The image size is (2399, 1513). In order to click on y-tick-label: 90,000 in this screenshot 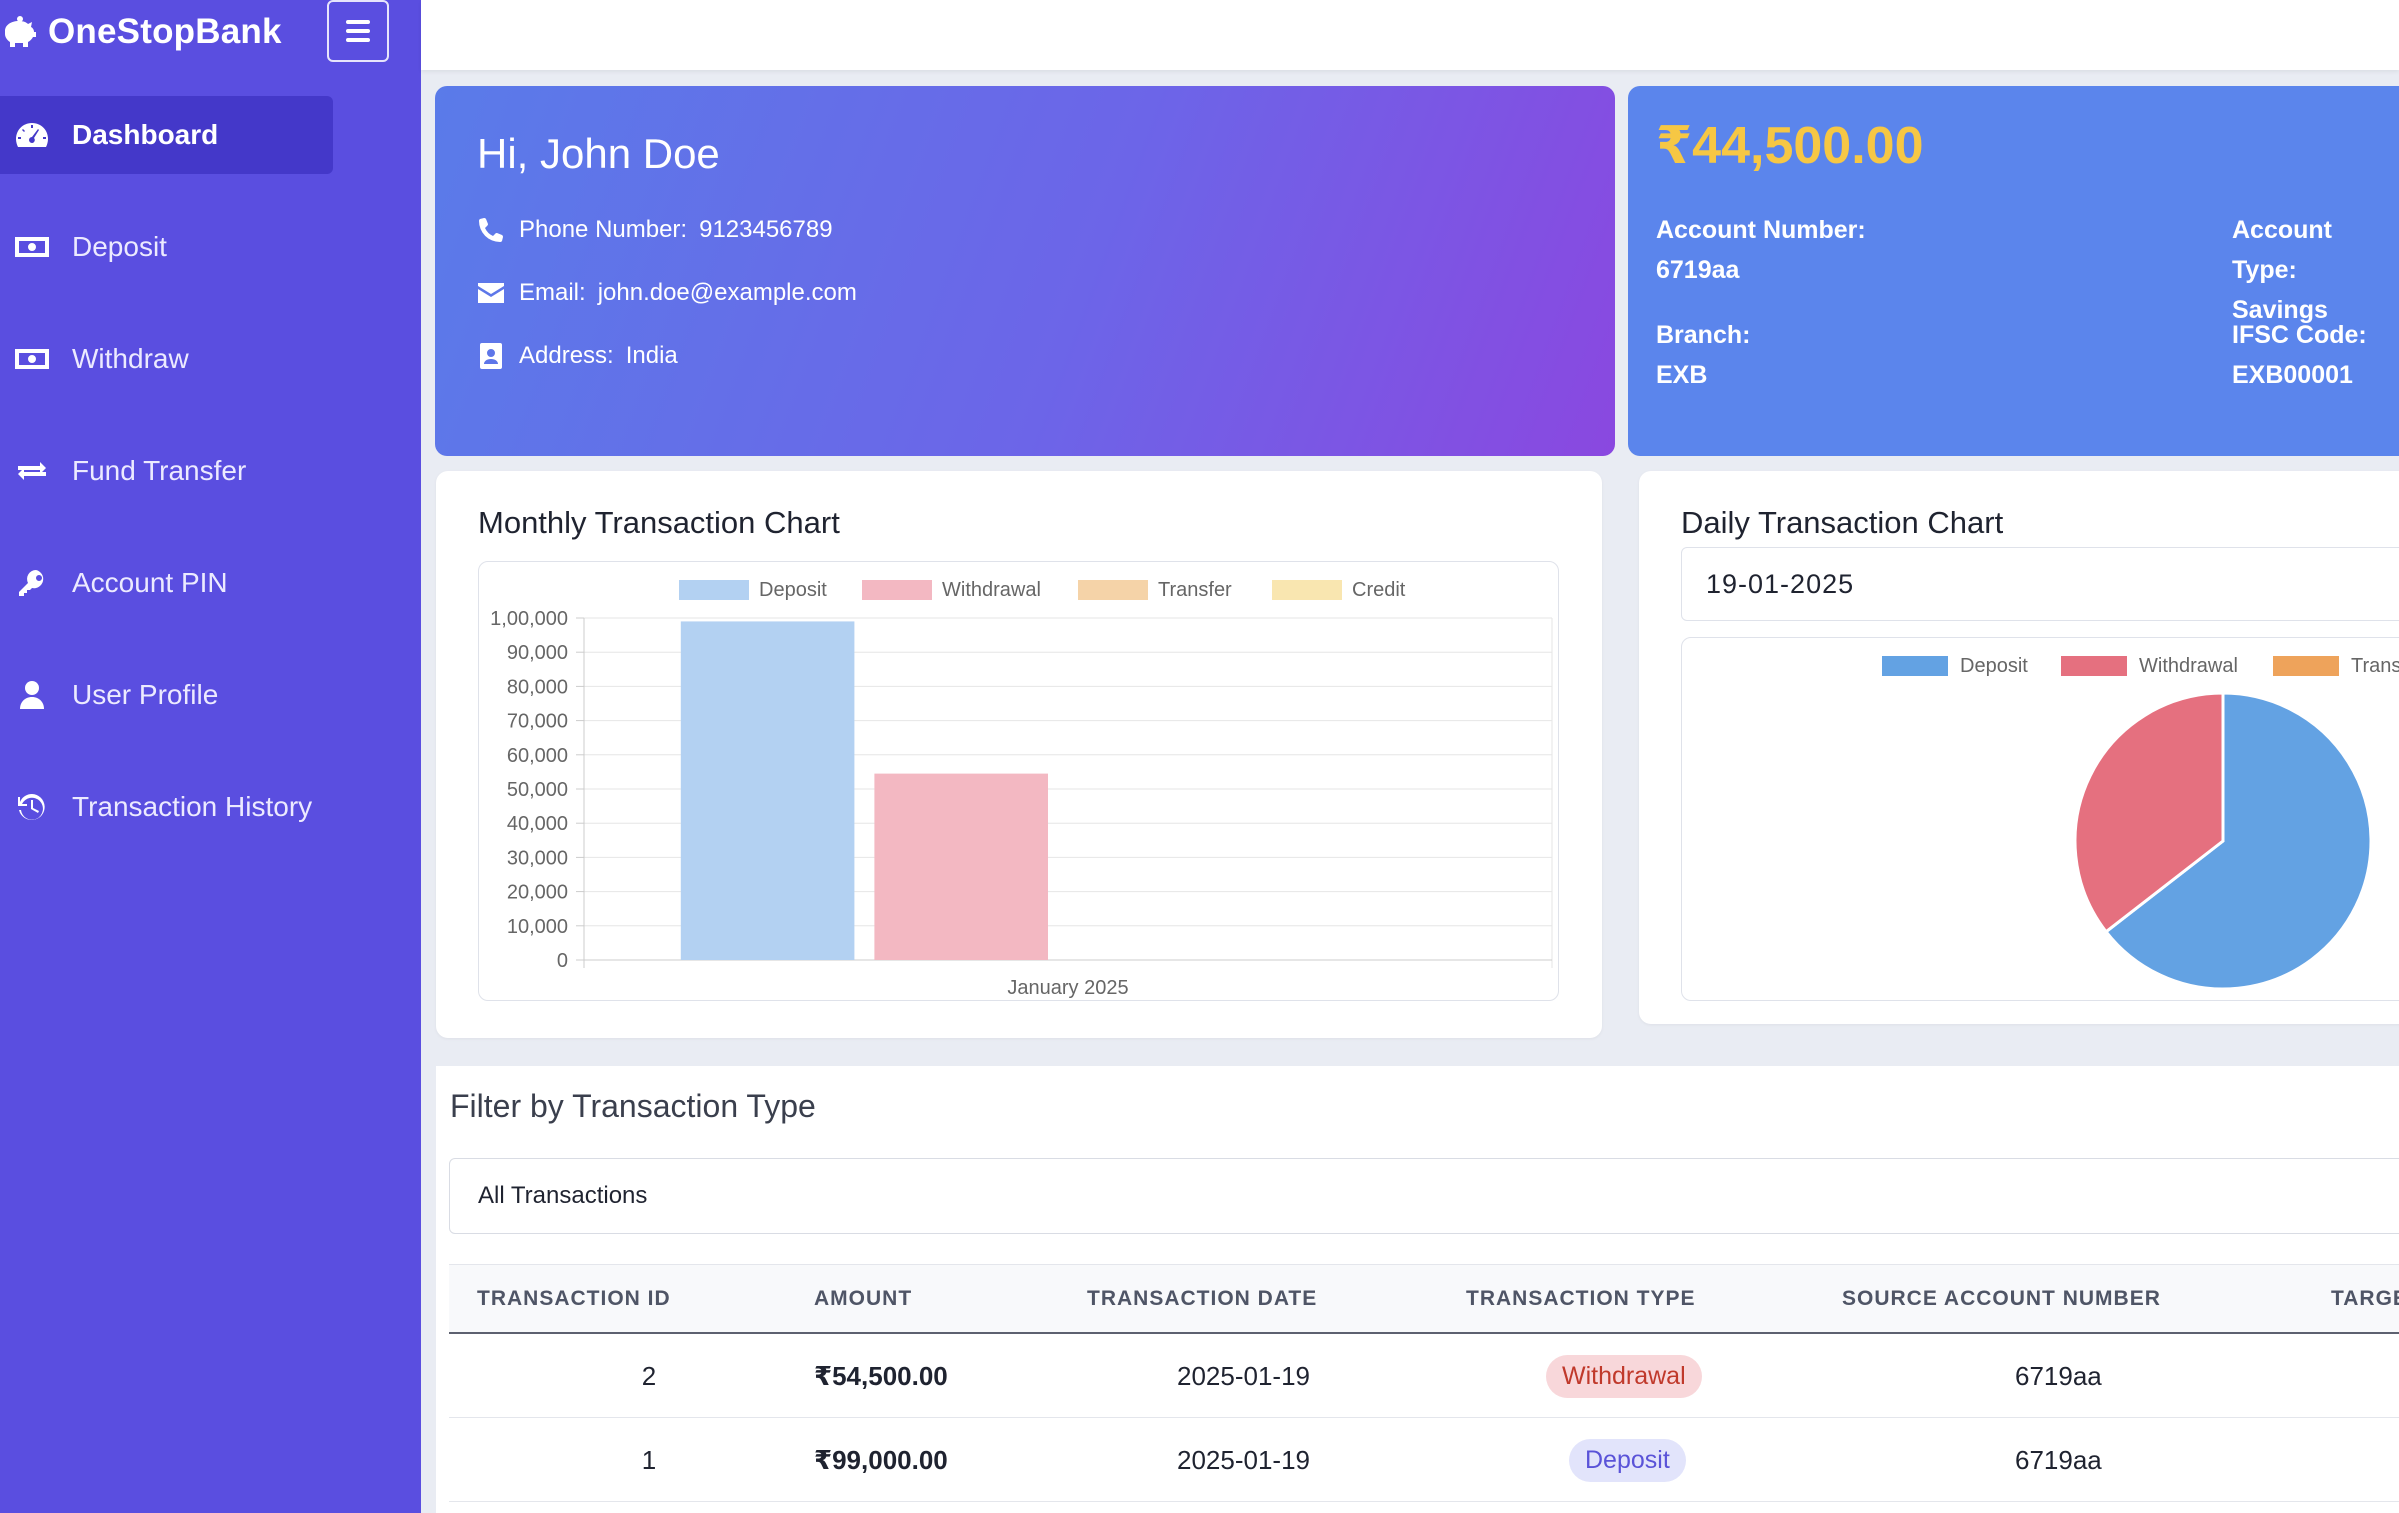, I will do `click(537, 653)`.